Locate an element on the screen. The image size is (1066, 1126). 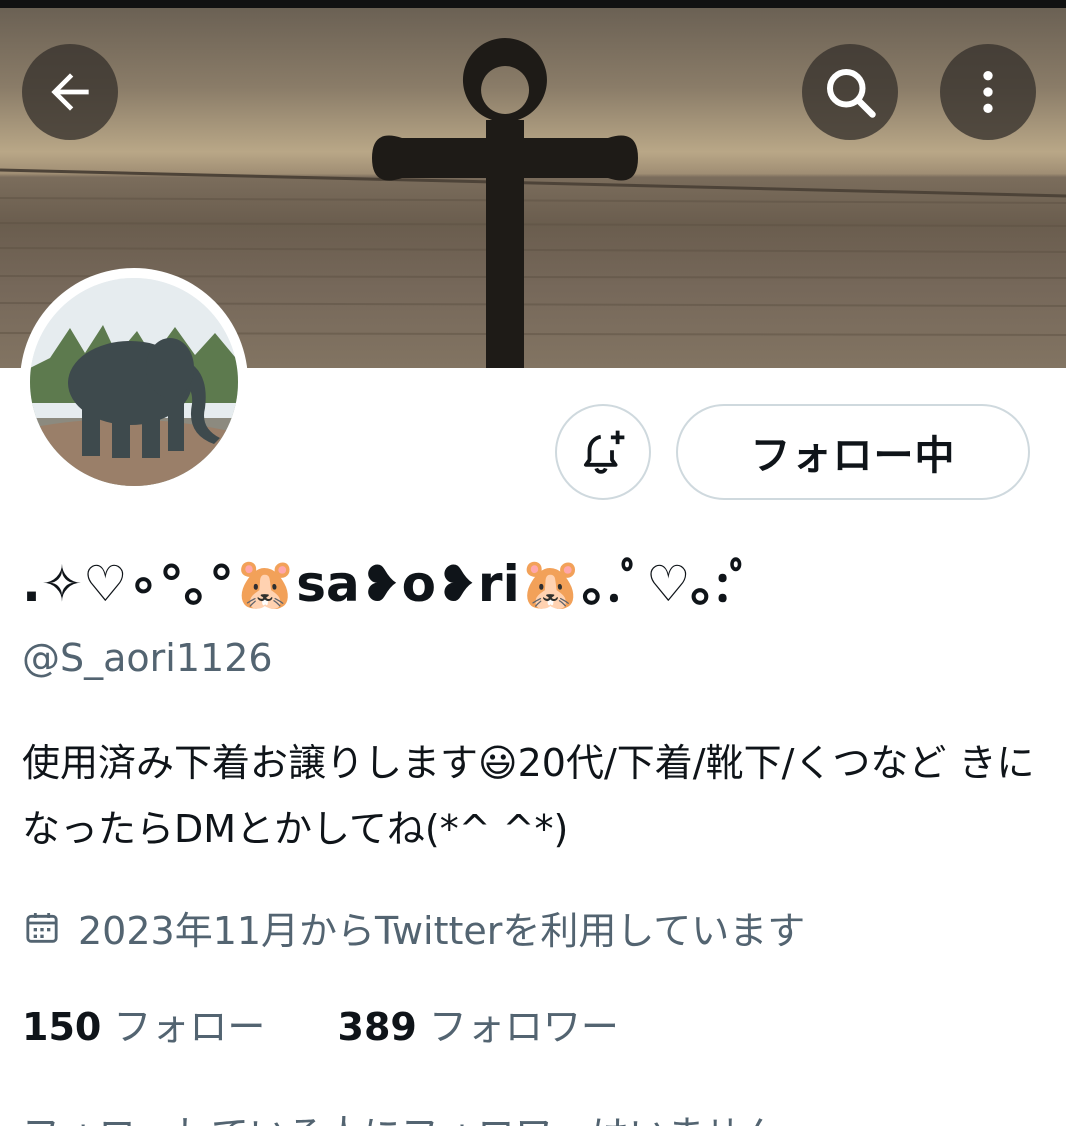
back-button is located at coordinates (70, 92).